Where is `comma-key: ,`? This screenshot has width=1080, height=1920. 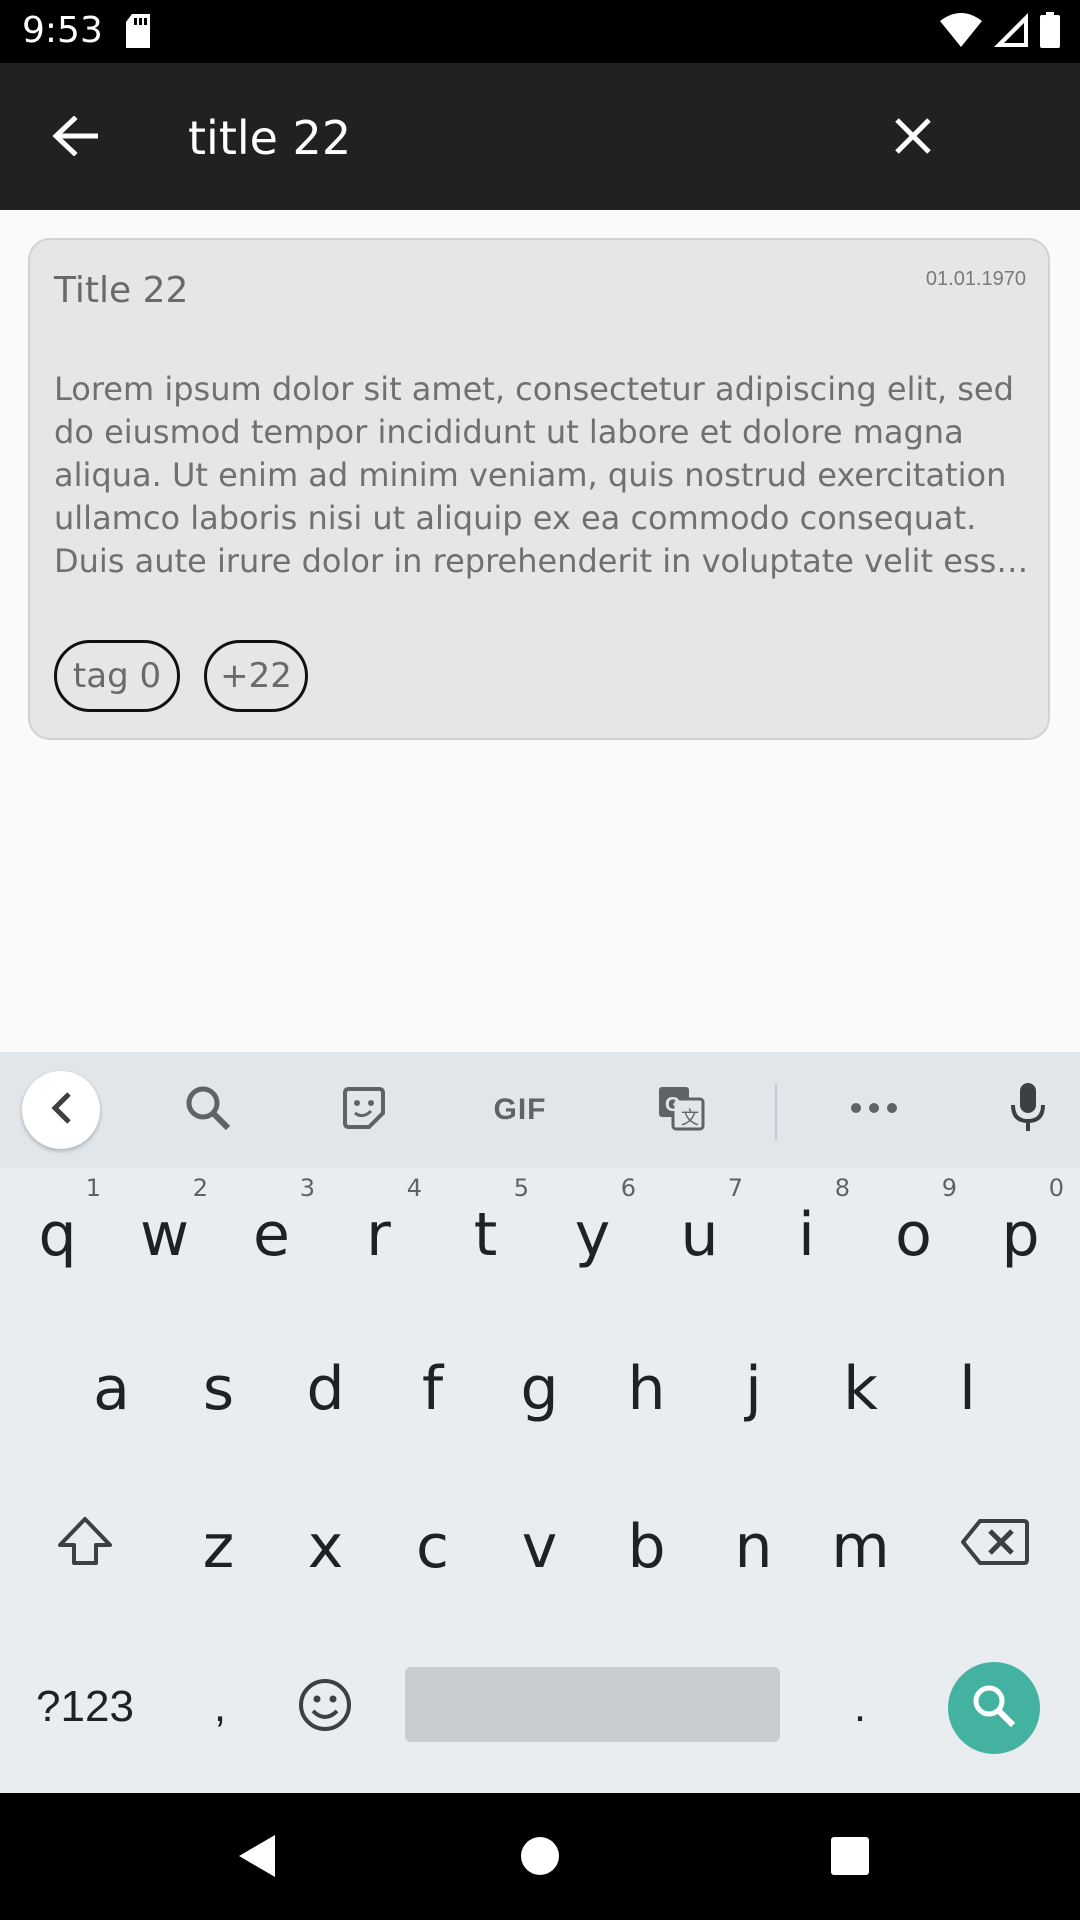 comma-key: , is located at coordinates (220, 1707).